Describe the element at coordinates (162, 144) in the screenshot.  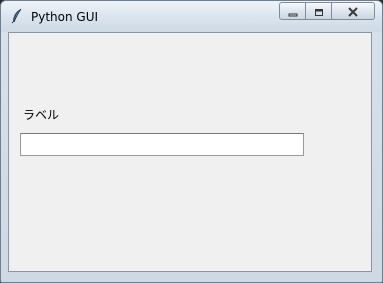
I see `text-entry` at that location.